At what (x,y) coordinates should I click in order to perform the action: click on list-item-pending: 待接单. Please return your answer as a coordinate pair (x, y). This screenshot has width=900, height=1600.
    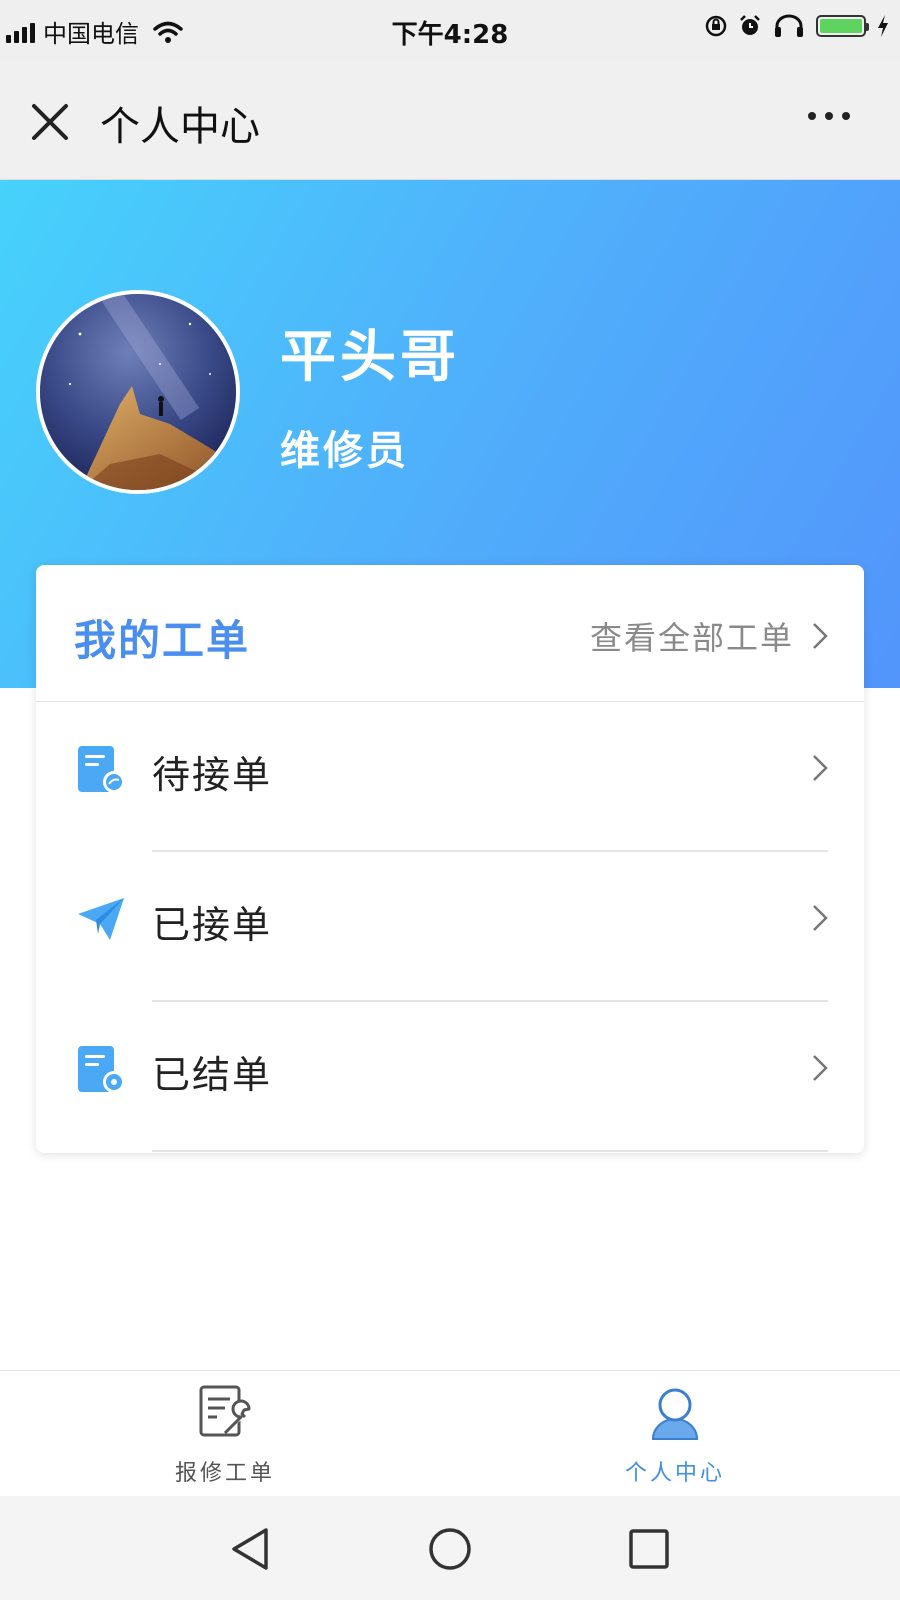
    Looking at the image, I should click on (450, 777).